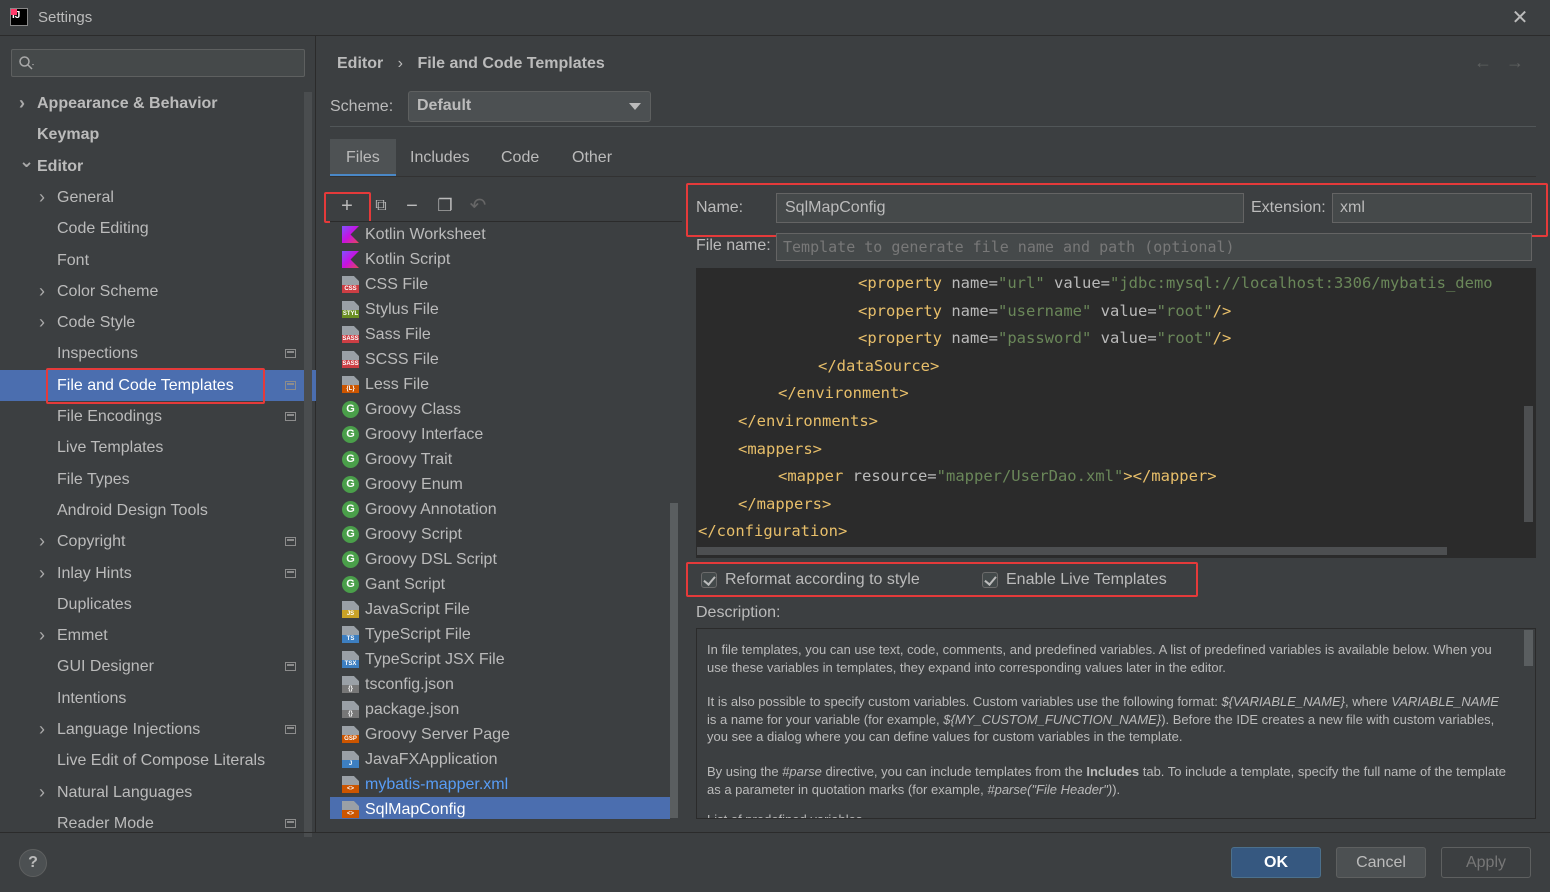 Image resolution: width=1550 pixels, height=892 pixels. I want to click on live-templates-checkbox, so click(990, 580).